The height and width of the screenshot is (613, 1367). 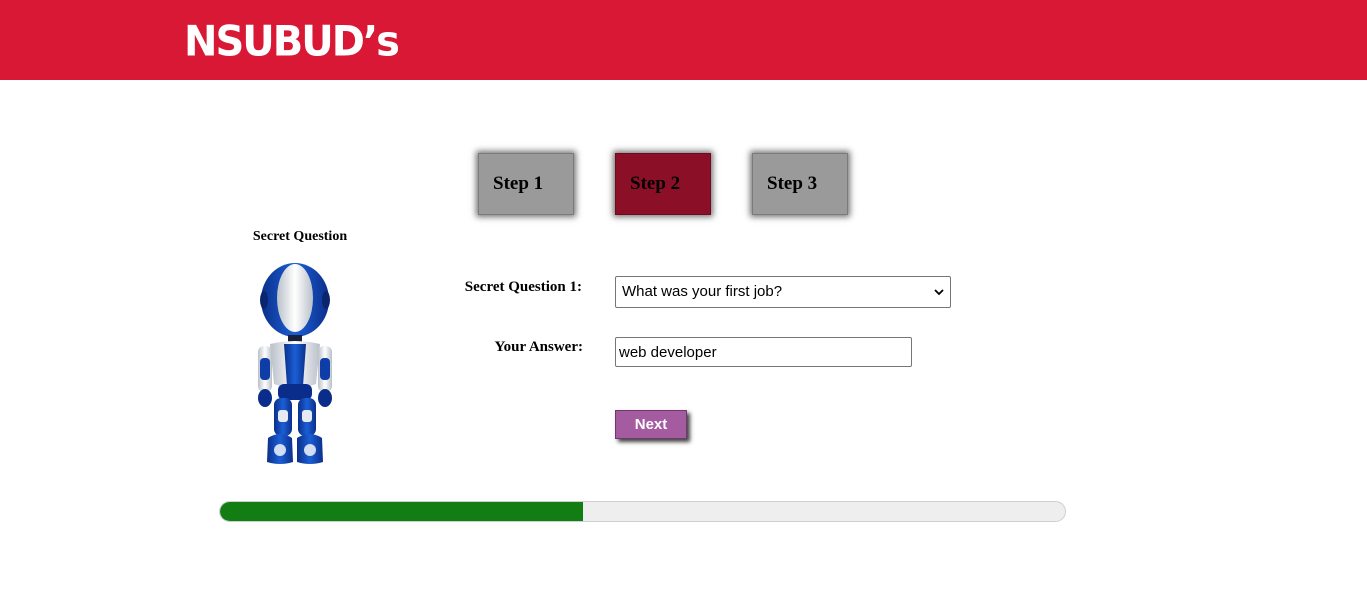 I want to click on chevron-down-icon, so click(x=939, y=292).